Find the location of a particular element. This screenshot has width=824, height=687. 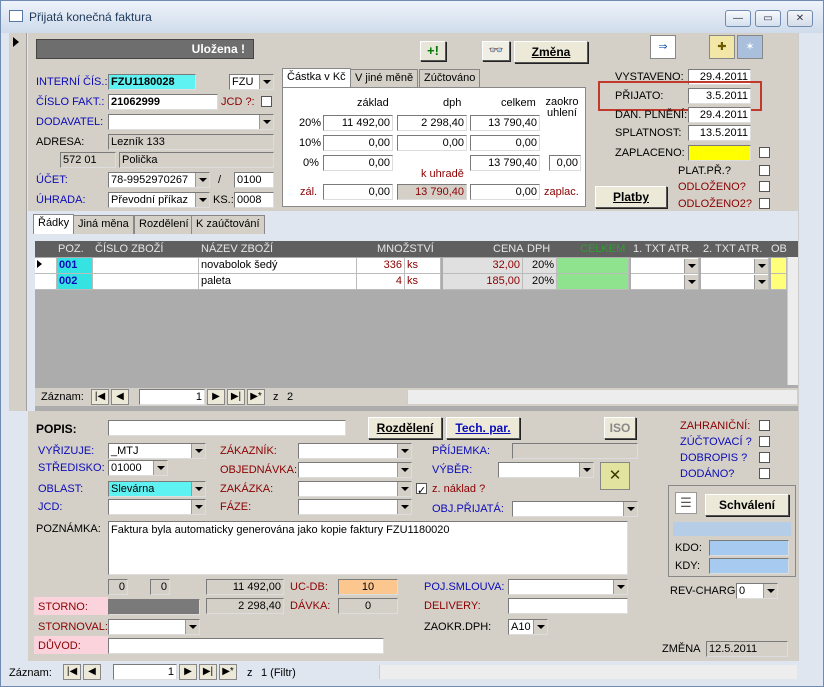

celkem-0-field: 13 790,40 is located at coordinates (505, 163).